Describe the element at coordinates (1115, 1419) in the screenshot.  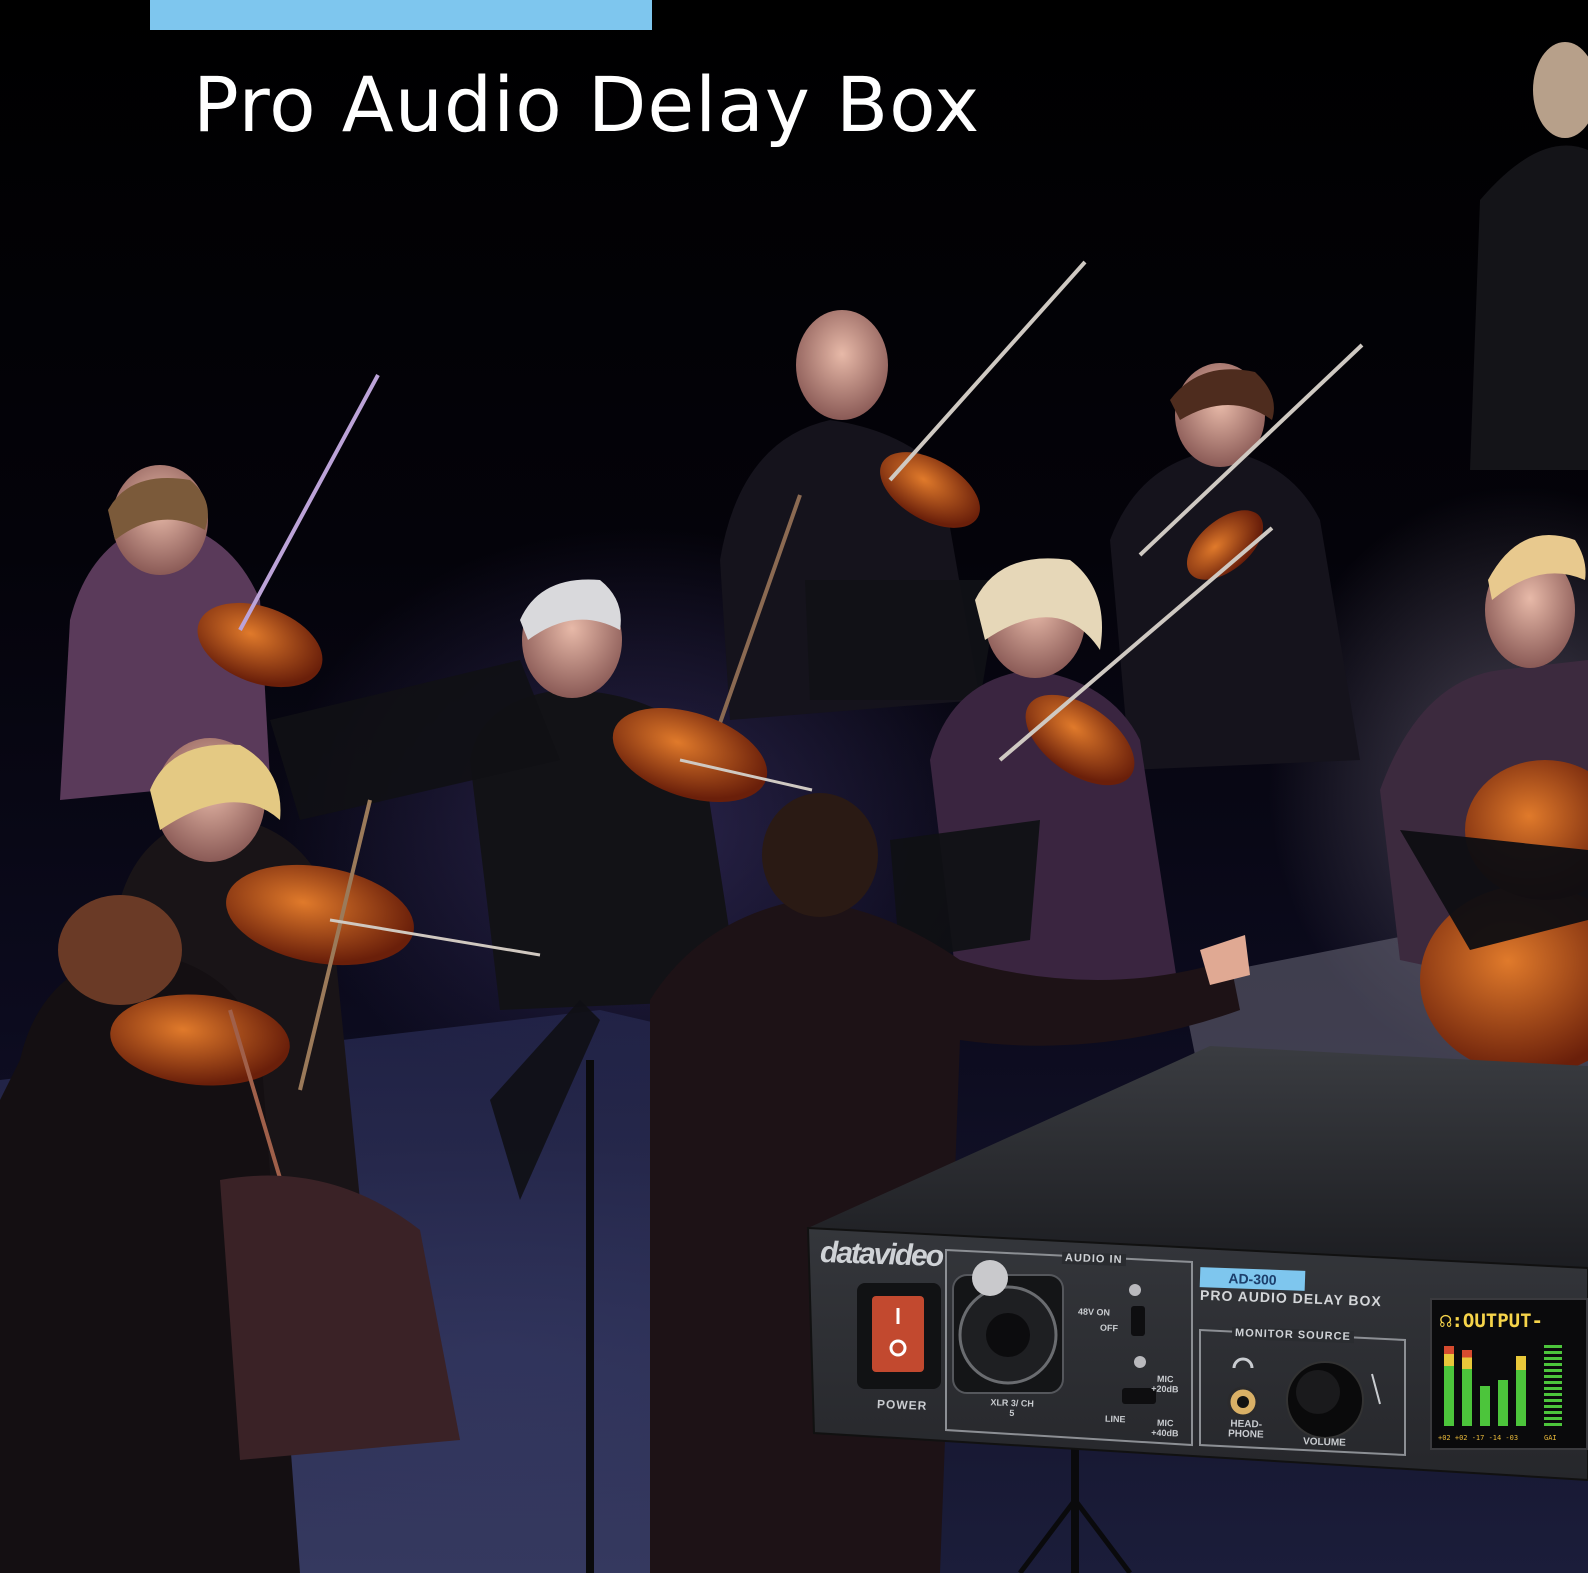
I see `line-label: LINE` at that location.